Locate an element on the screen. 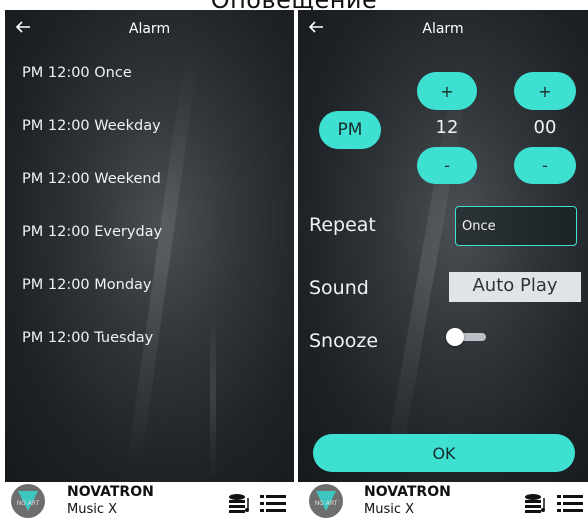 This screenshot has height=520, width=588. sound-label: Sound is located at coordinates (339, 288).